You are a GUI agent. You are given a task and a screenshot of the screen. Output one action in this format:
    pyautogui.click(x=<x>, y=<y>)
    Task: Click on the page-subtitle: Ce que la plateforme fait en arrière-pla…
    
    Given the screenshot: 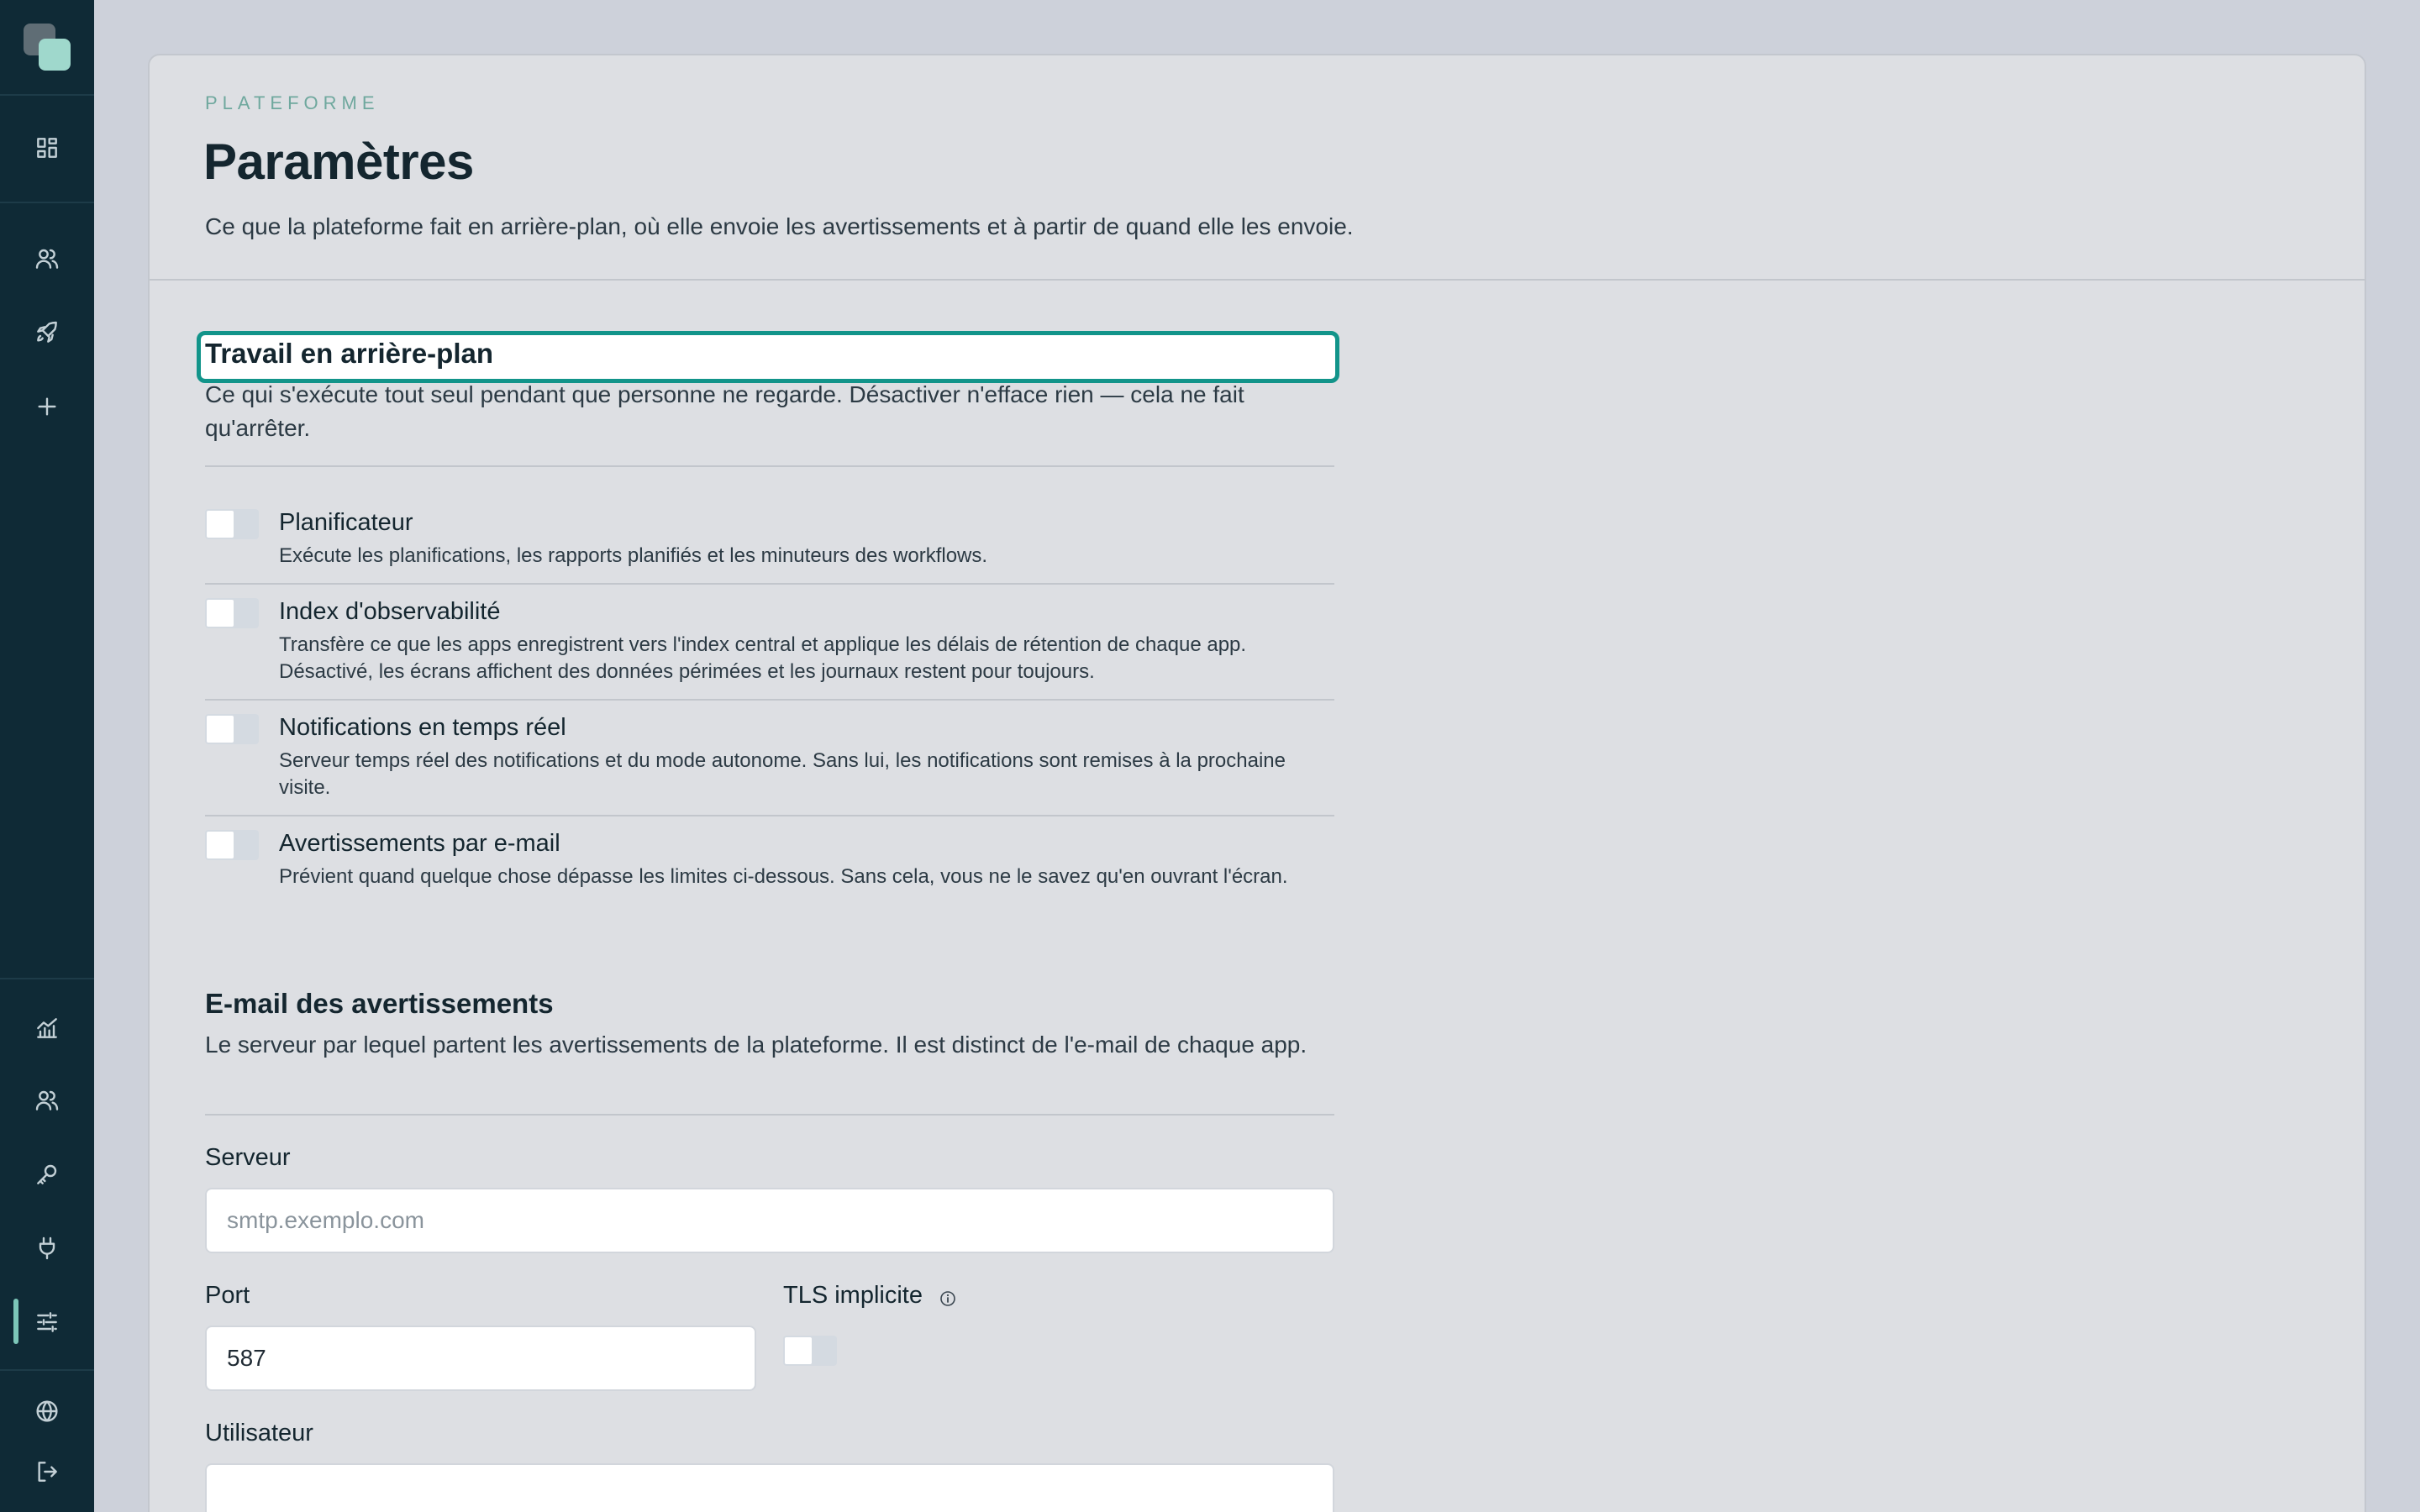 What is the action you would take?
    pyautogui.click(x=779, y=226)
    